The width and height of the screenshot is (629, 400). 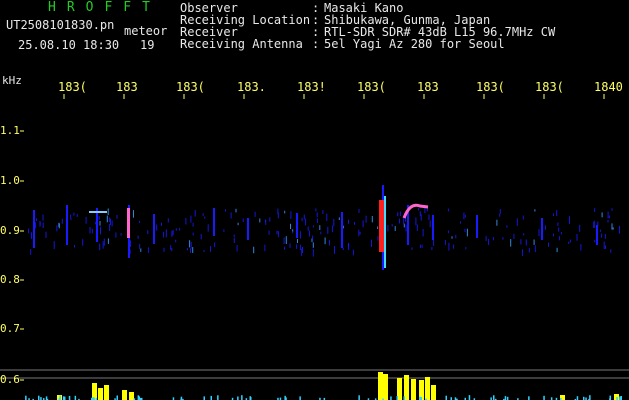 I want to click on x-tick-label: 183., so click(x=251, y=87).